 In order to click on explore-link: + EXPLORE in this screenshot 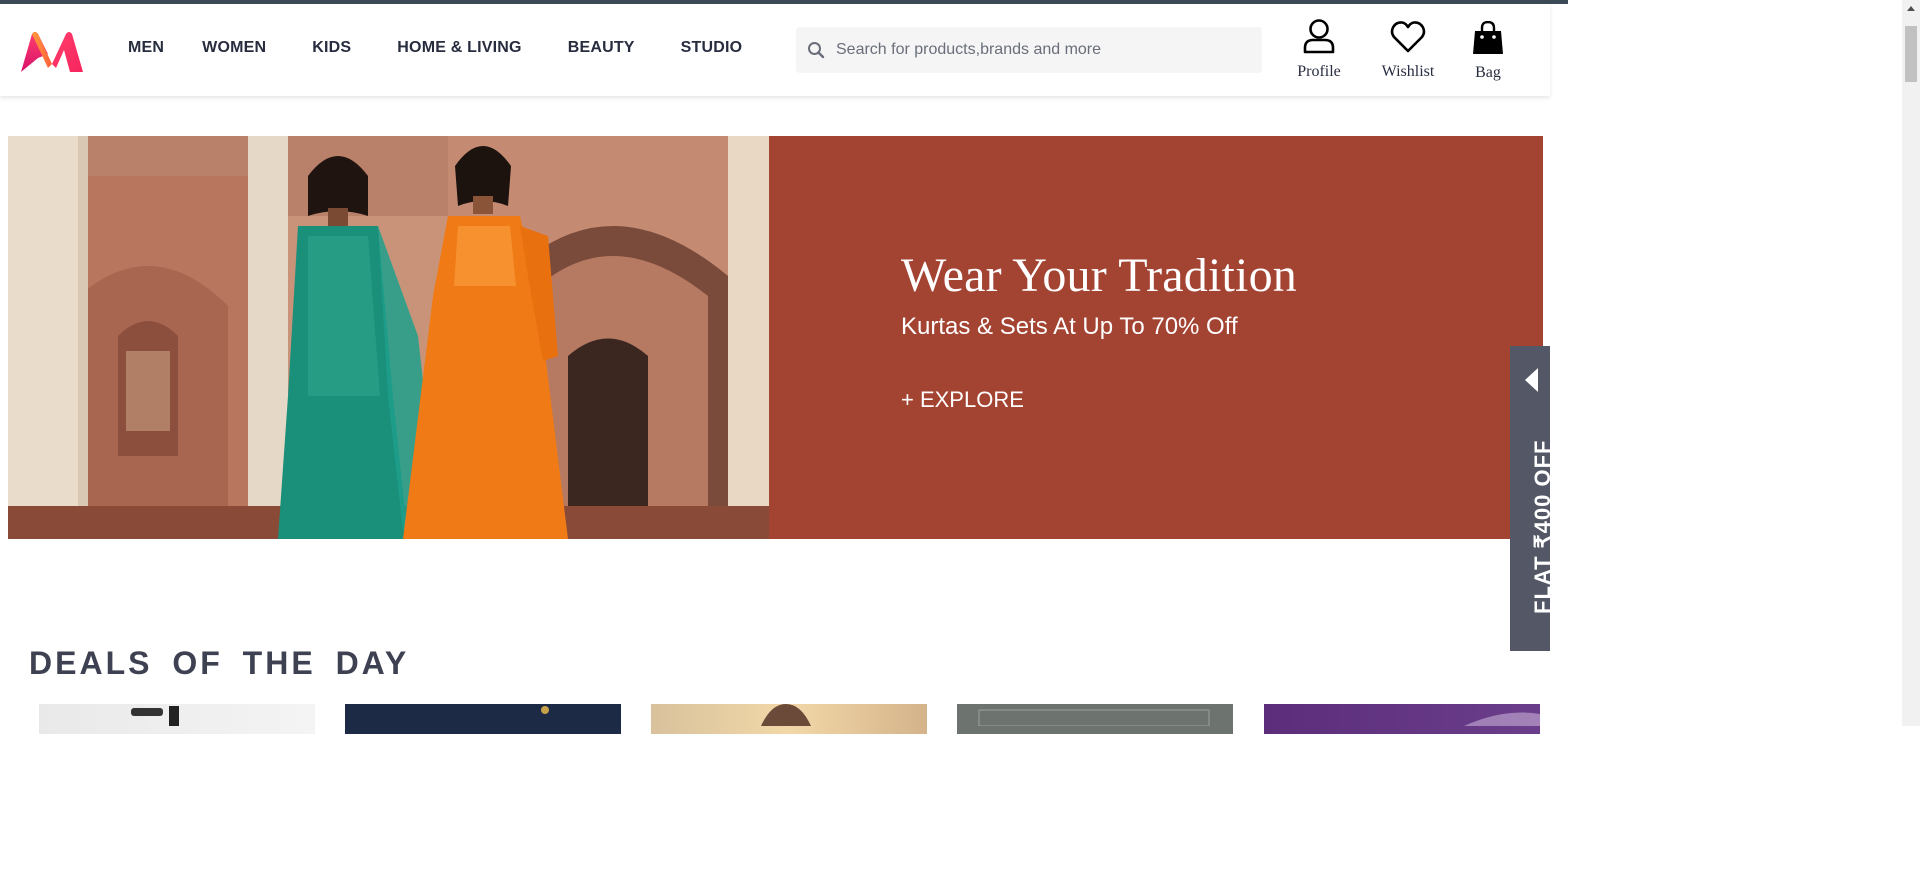, I will do `click(1099, 400)`.